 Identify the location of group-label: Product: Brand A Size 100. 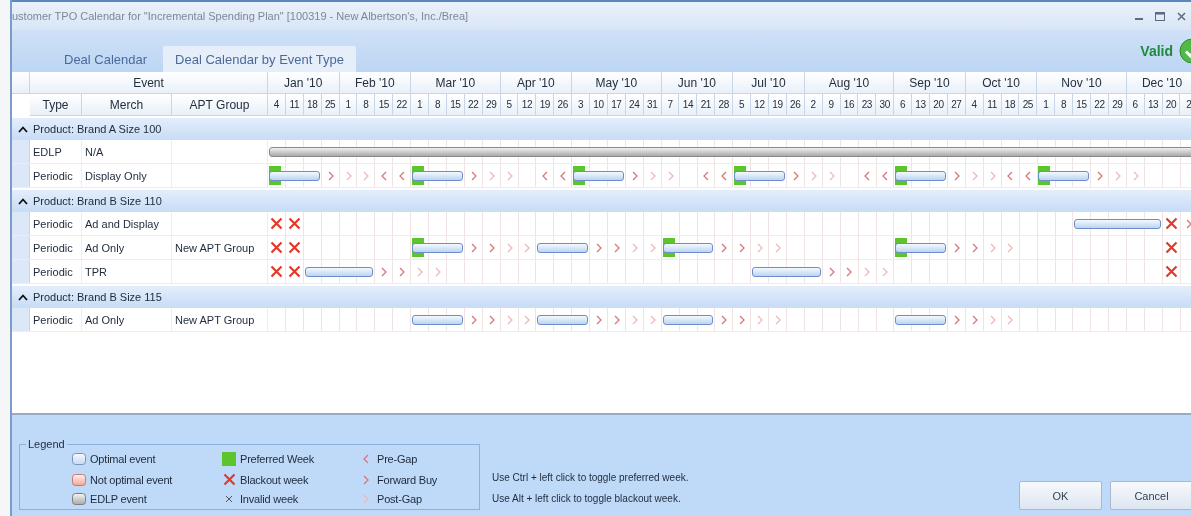
(97, 129).